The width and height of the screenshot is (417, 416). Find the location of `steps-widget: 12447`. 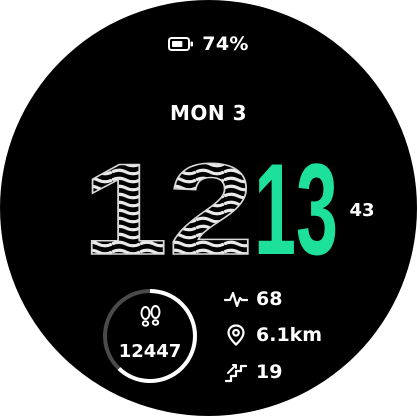

steps-widget: 12447 is located at coordinates (150, 336).